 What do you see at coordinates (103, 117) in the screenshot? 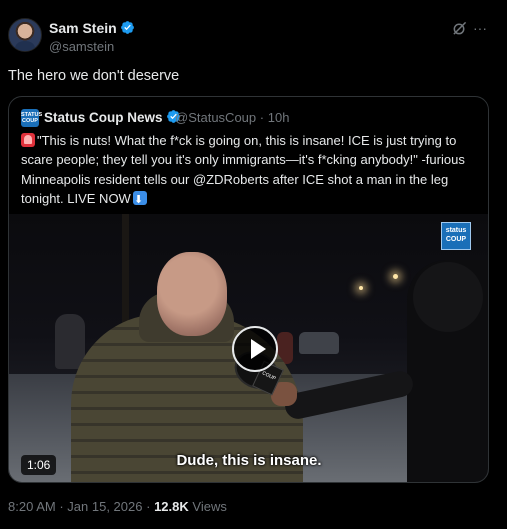
I see `quote-author-name: Status Coup News` at bounding box center [103, 117].